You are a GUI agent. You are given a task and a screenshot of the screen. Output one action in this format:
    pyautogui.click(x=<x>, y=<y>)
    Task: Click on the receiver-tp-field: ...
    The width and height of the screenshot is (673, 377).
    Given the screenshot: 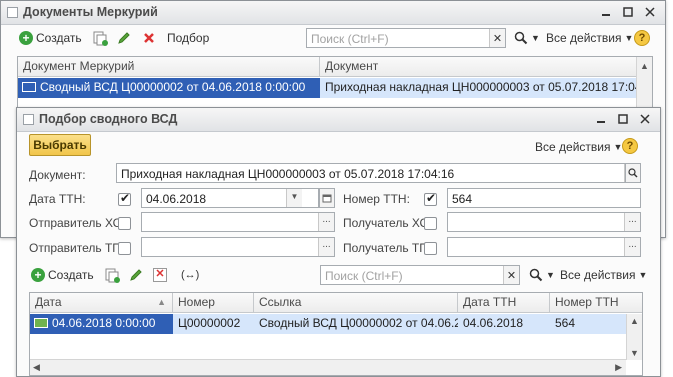 What is the action you would take?
    pyautogui.click(x=544, y=247)
    